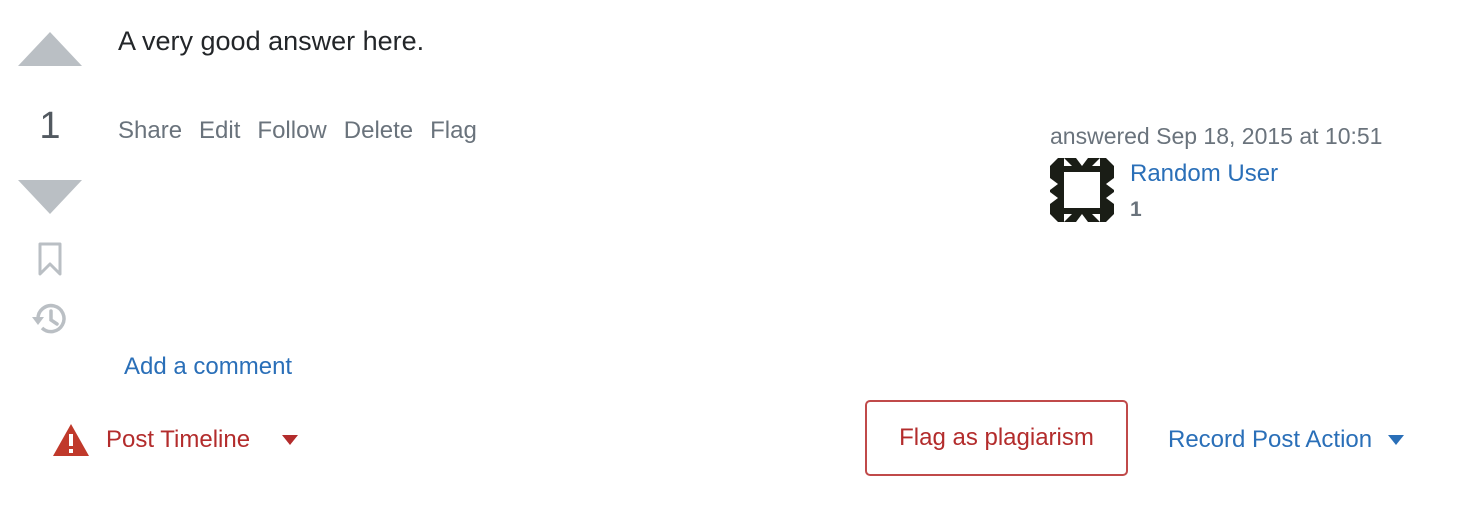 The height and width of the screenshot is (506, 1466). I want to click on edit-link: Edit, so click(219, 131).